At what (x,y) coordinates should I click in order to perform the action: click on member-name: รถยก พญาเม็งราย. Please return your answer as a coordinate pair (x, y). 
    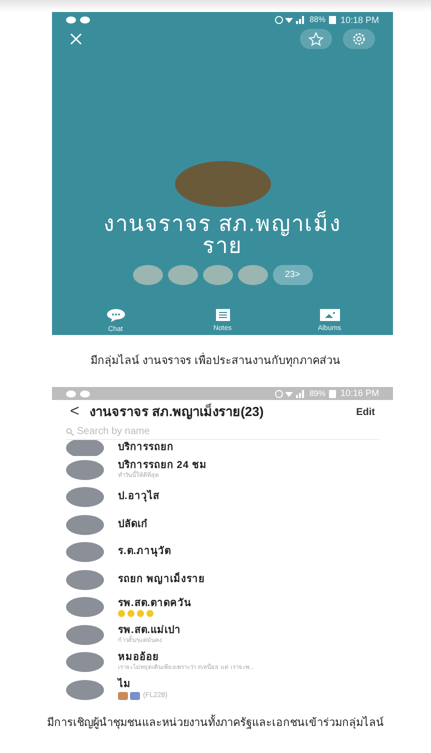
    Looking at the image, I should click on (161, 580).